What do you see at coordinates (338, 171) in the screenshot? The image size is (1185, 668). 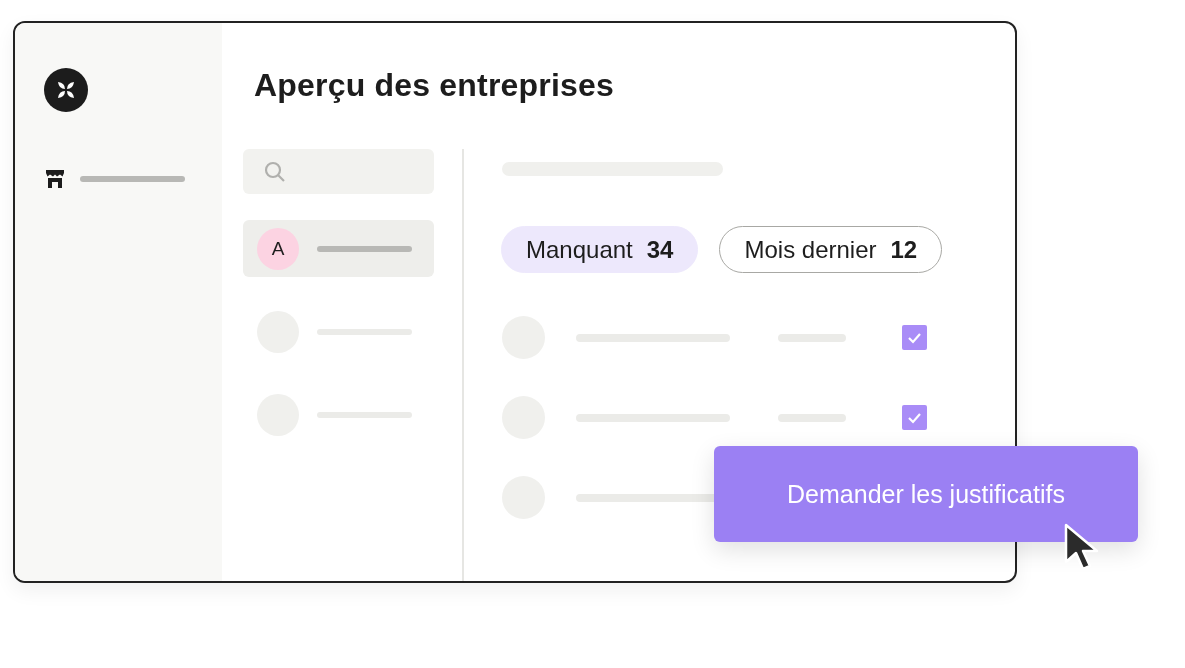 I see `search-field` at bounding box center [338, 171].